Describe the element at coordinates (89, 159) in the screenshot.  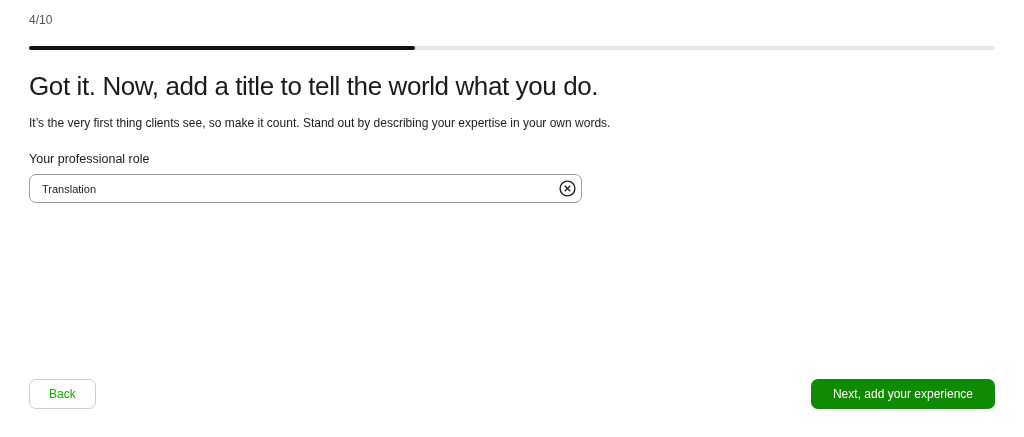
I see `field-label: Your professional role` at that location.